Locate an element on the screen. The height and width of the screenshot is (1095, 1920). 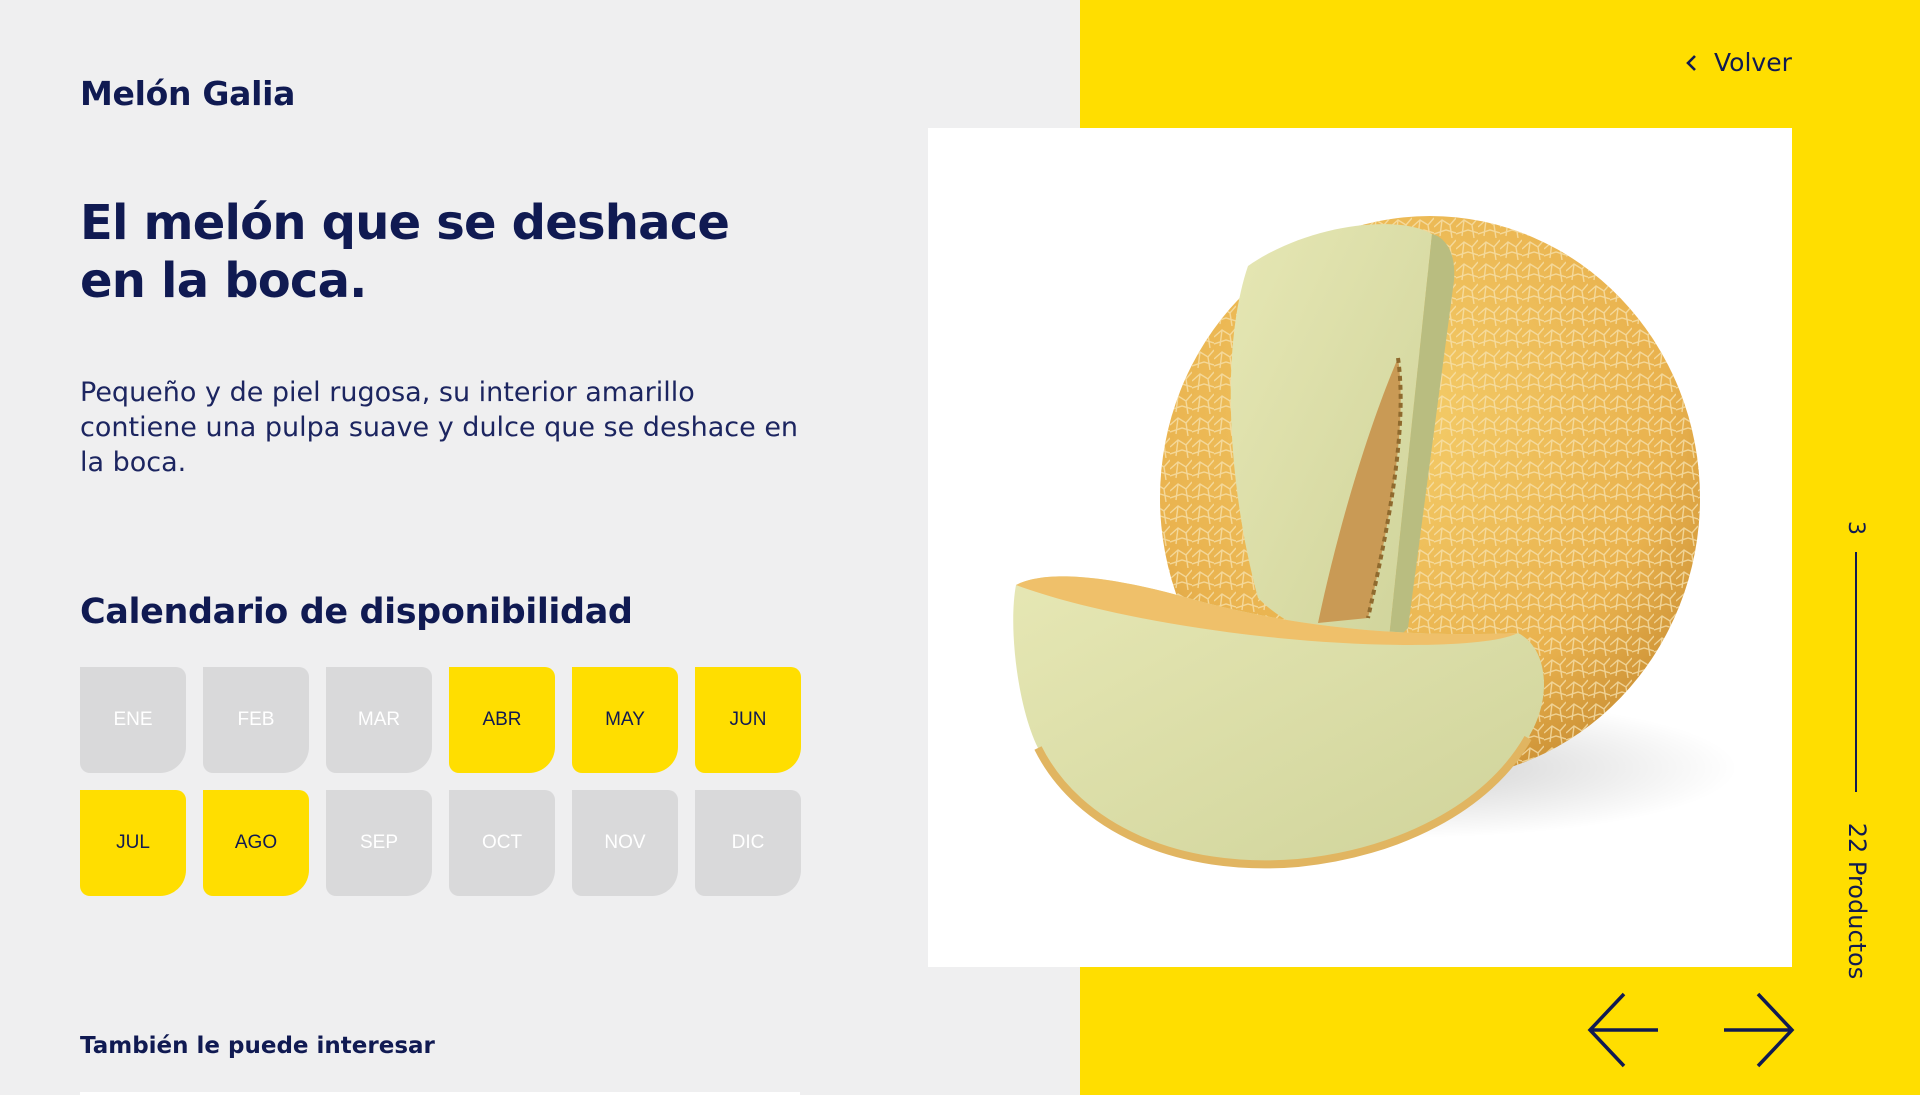
arrow-left-icon is located at coordinates (1622, 1030).